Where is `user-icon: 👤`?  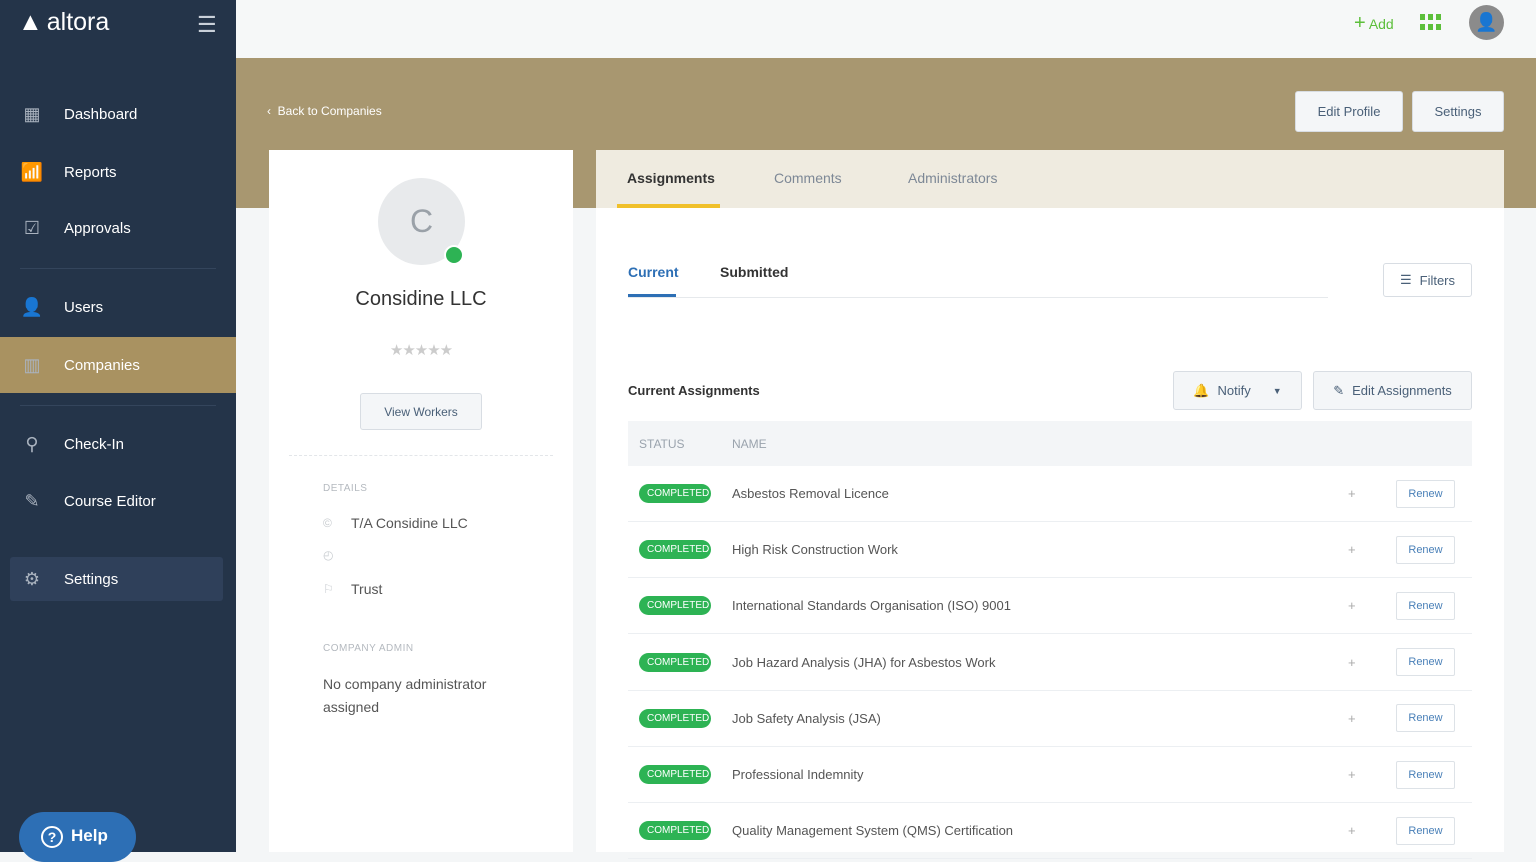 user-icon: 👤 is located at coordinates (32, 306).